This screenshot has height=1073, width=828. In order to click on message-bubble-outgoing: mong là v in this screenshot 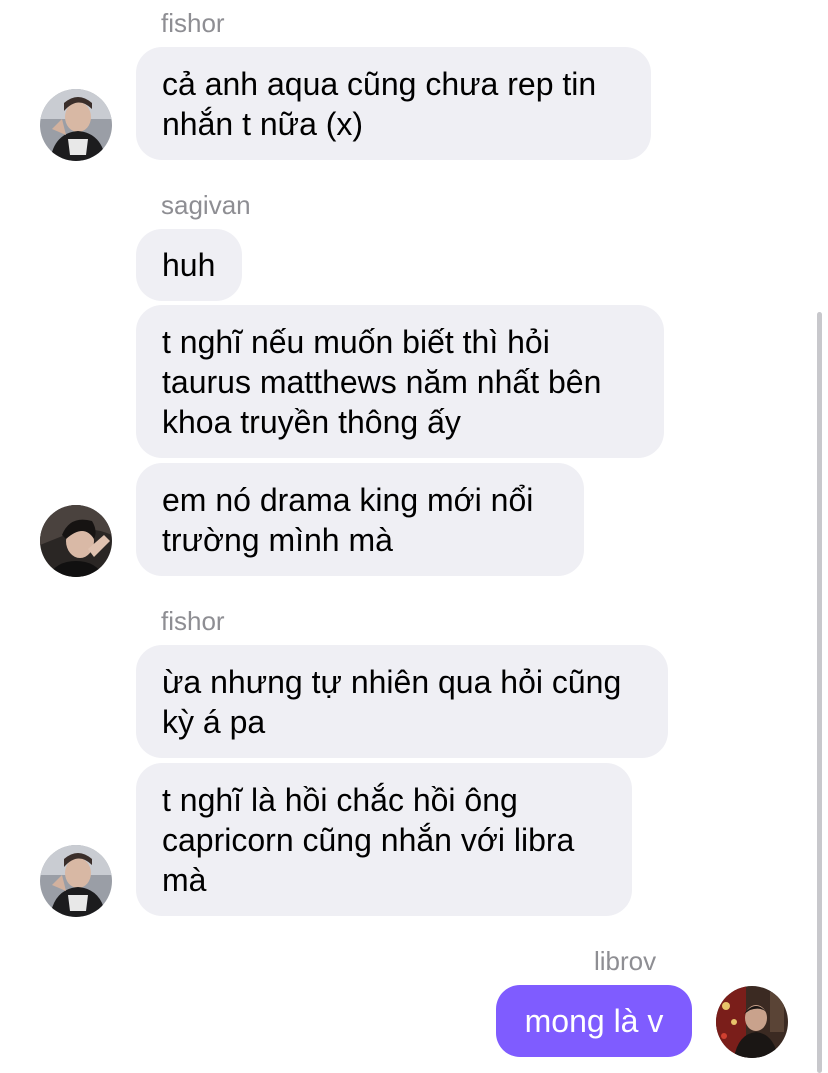, I will do `click(594, 1021)`.